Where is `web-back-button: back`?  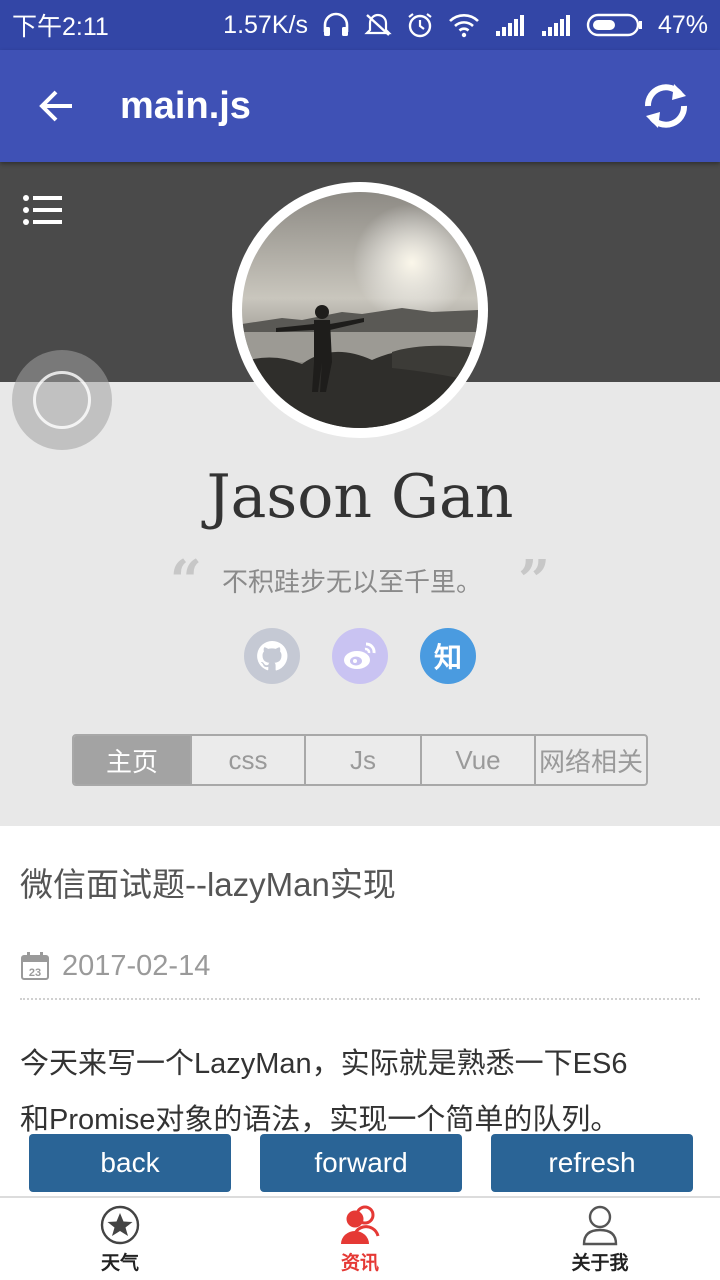
web-back-button: back is located at coordinates (130, 1163).